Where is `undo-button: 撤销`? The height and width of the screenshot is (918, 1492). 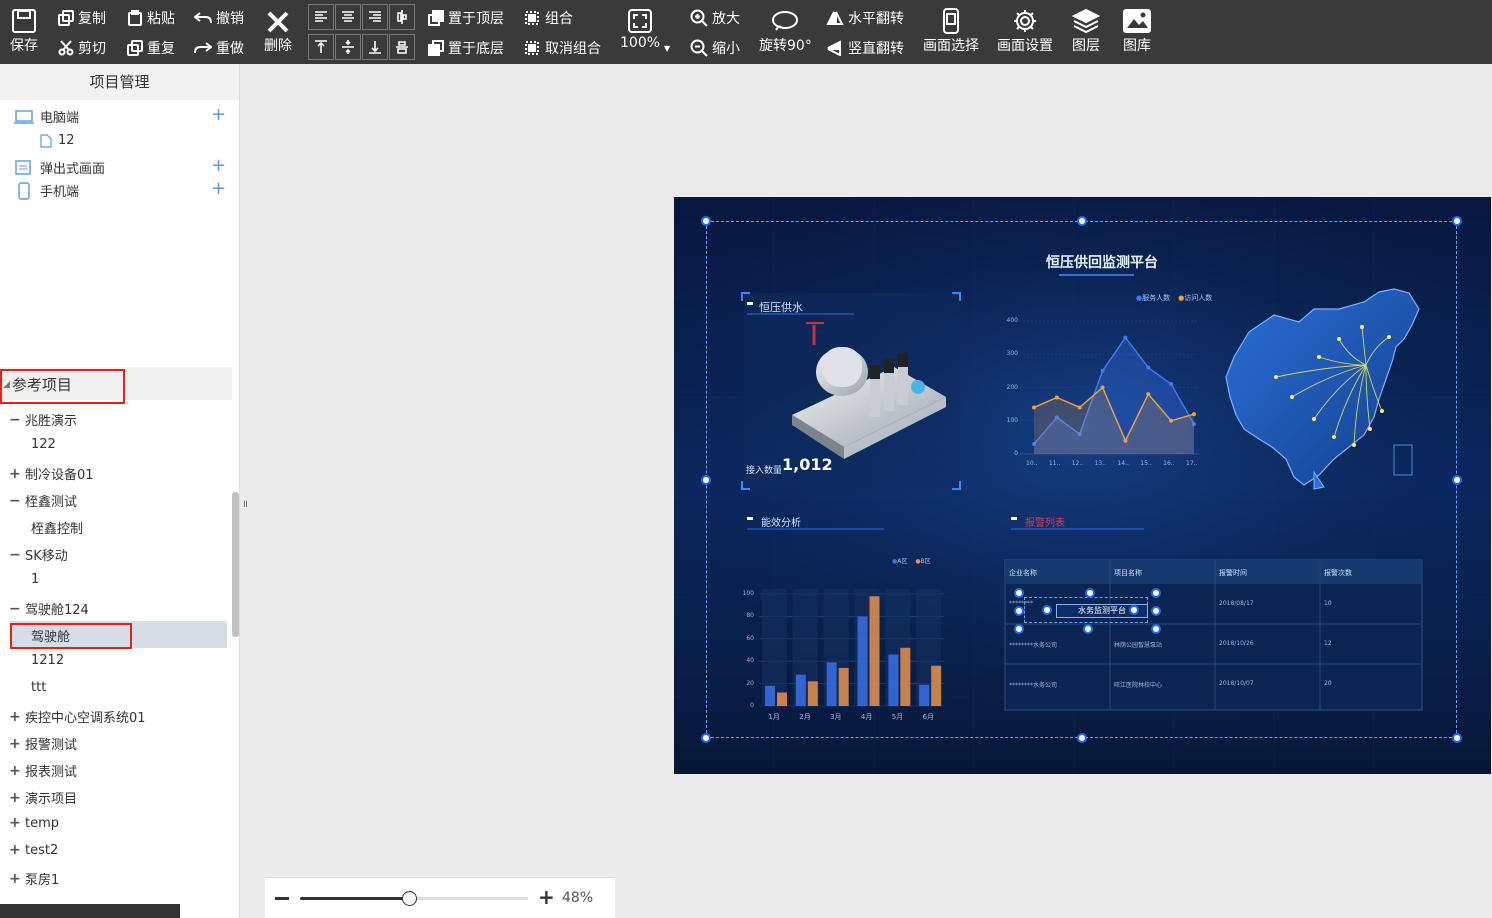 undo-button: 撤销 is located at coordinates (219, 18).